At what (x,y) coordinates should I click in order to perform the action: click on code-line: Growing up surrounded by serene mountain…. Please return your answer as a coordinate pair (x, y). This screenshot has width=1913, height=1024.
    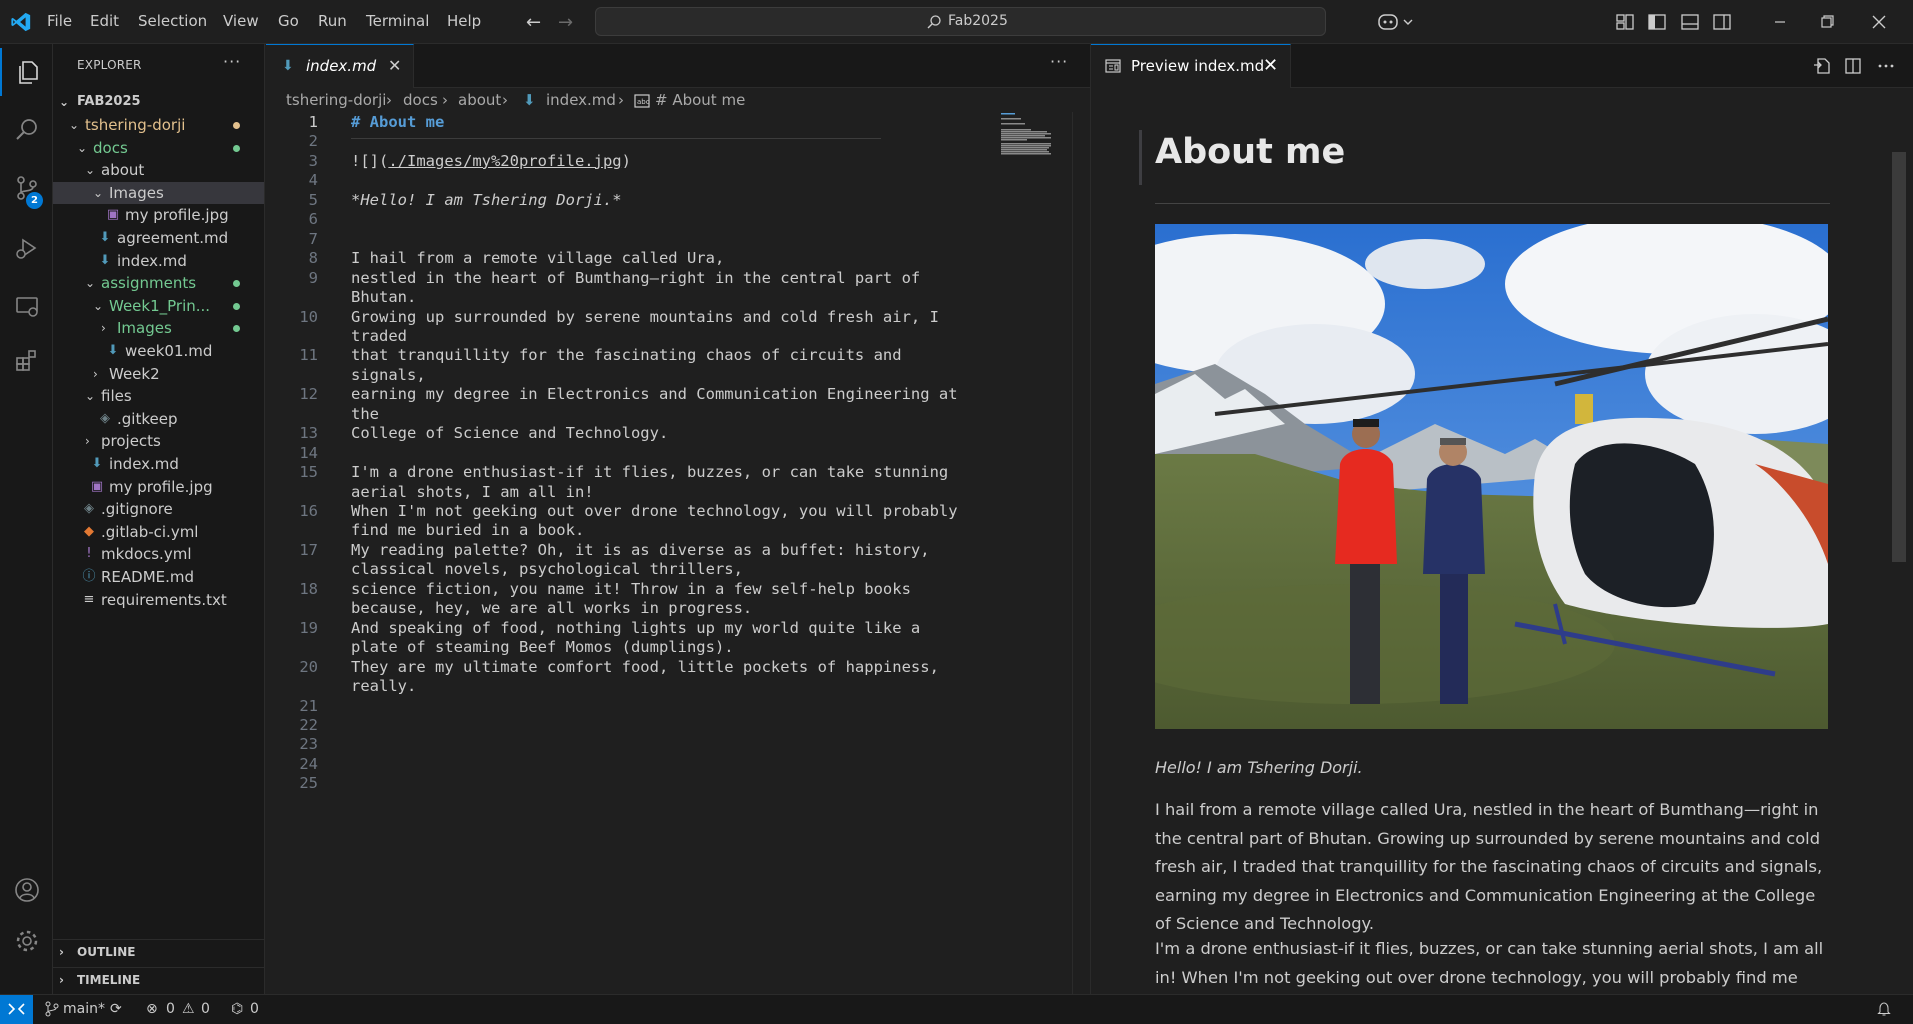
    Looking at the image, I should click on (645, 316).